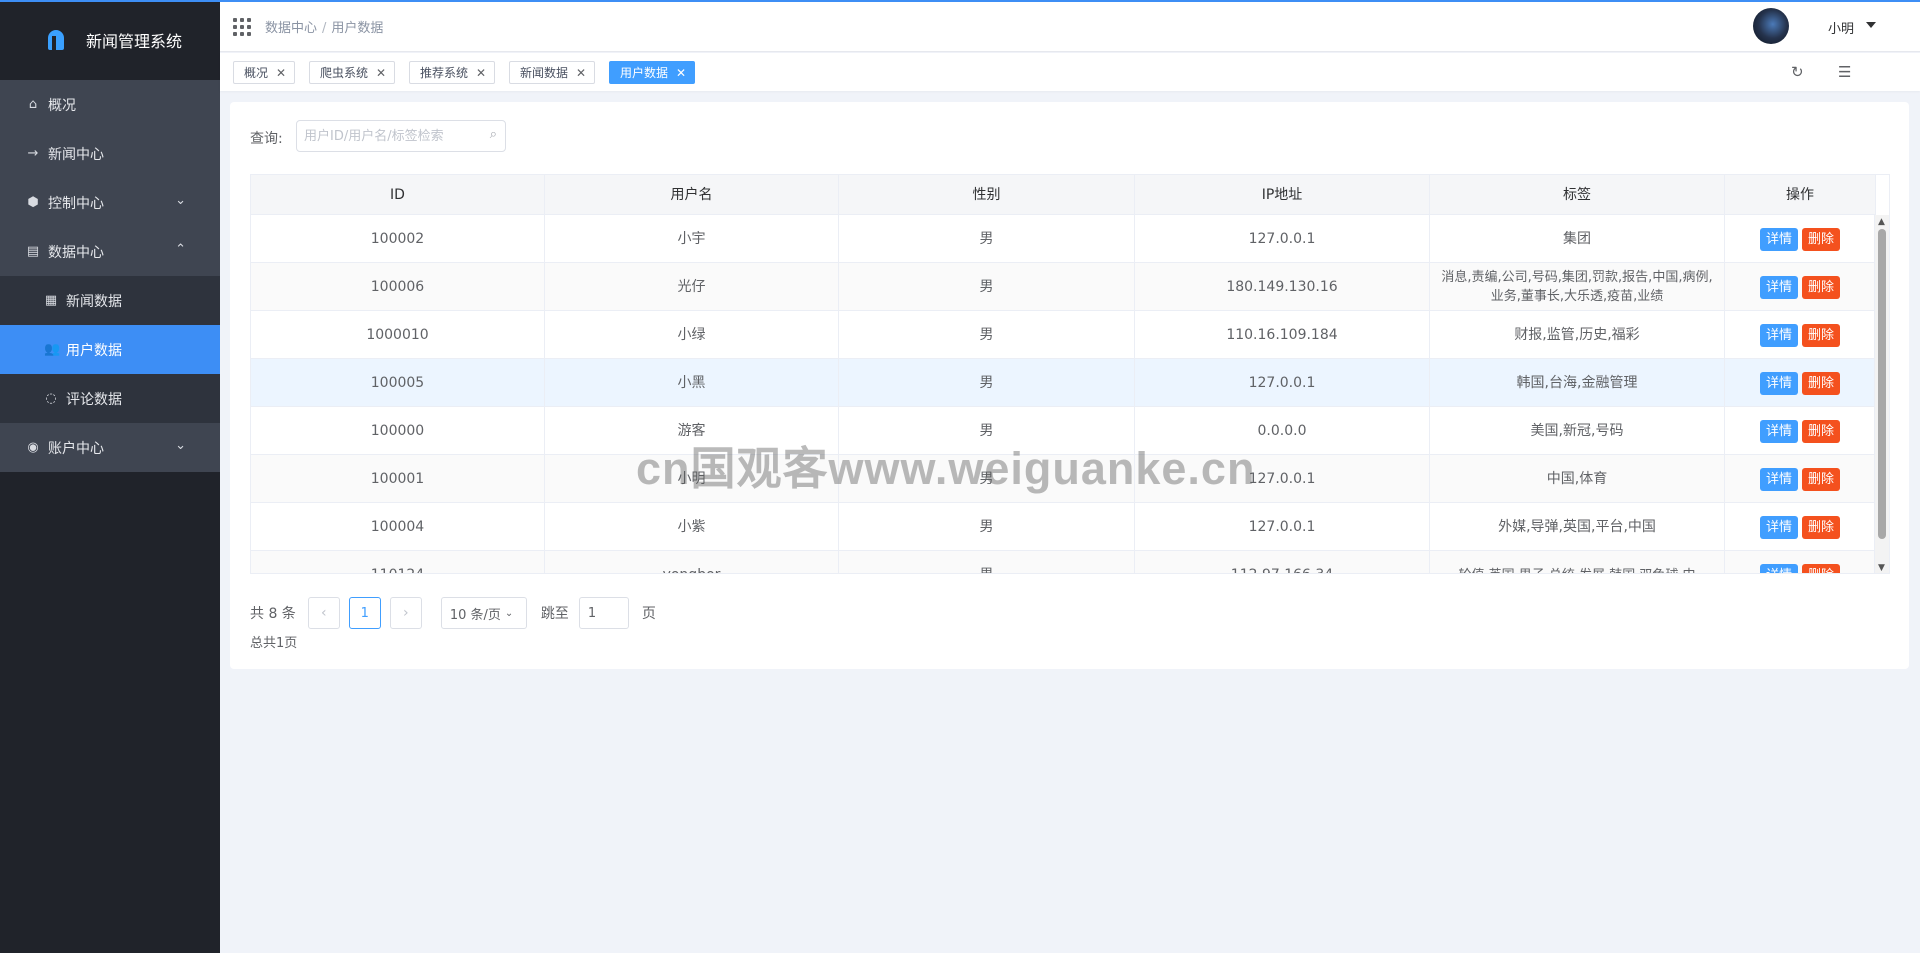  What do you see at coordinates (291, 28) in the screenshot?
I see `breadcrumb-item: 数据中心` at bounding box center [291, 28].